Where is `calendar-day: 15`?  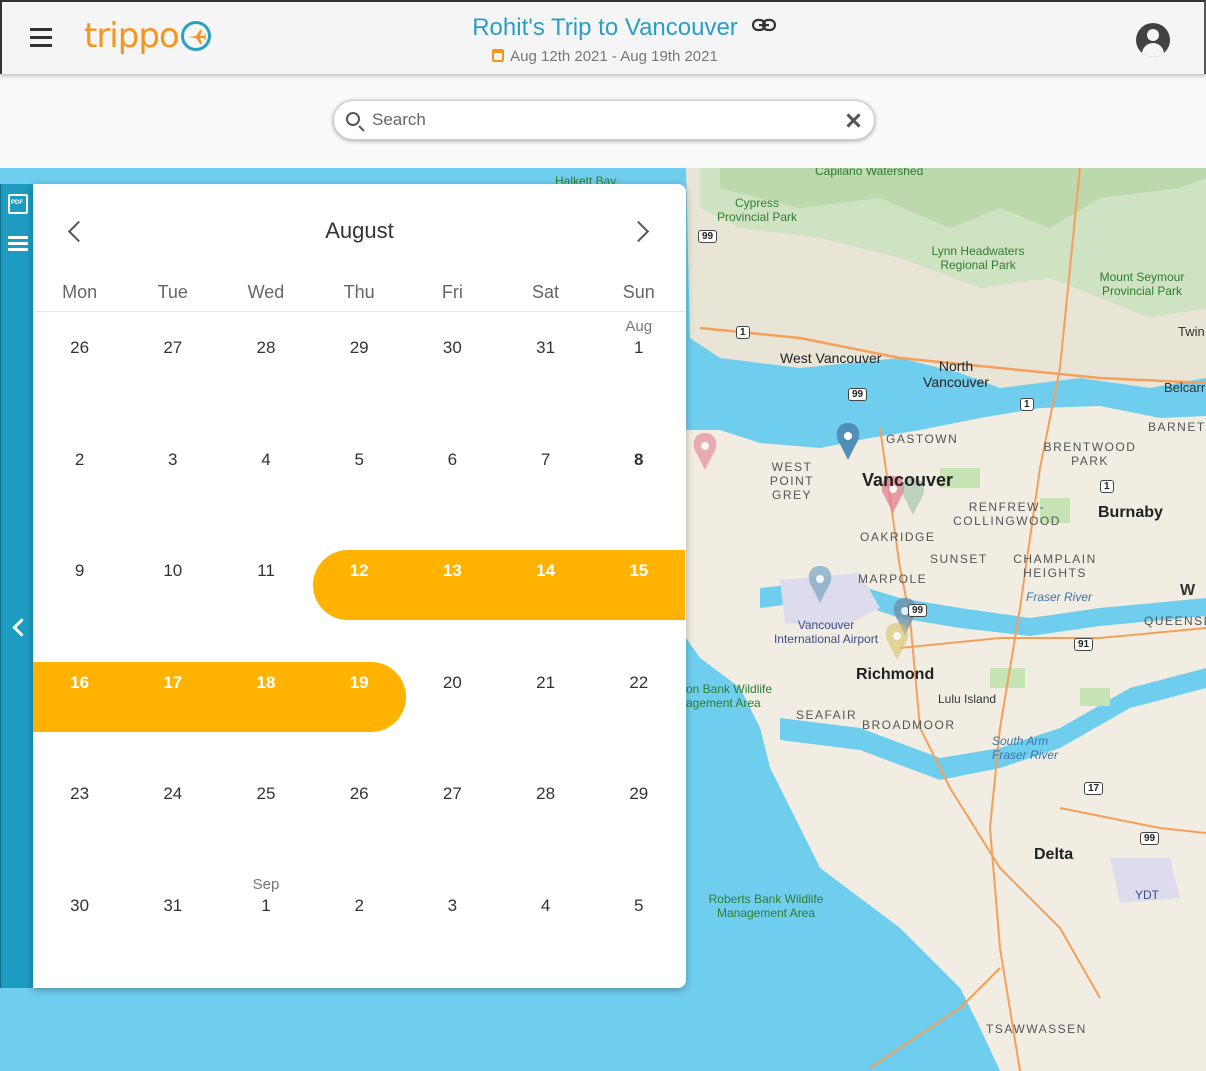
calendar-day: 15 is located at coordinates (638, 592).